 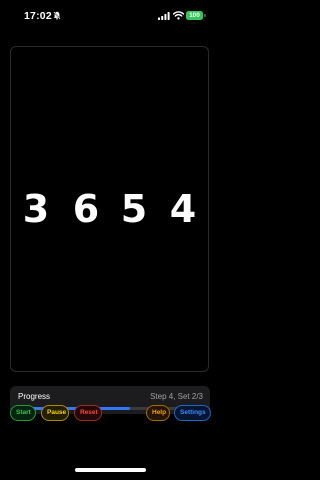 I want to click on wifi-icon, so click(x=178, y=15).